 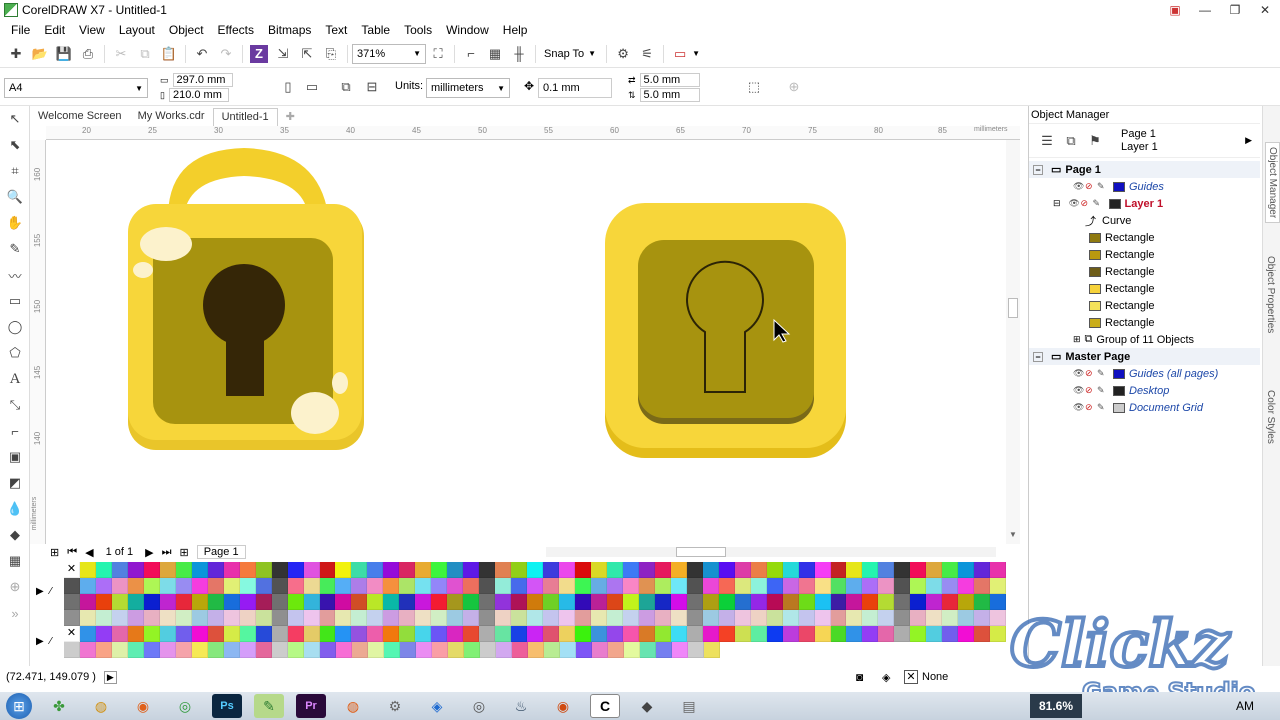 I want to click on tree-page: − ▭ Master Page, so click(x=1144, y=356).